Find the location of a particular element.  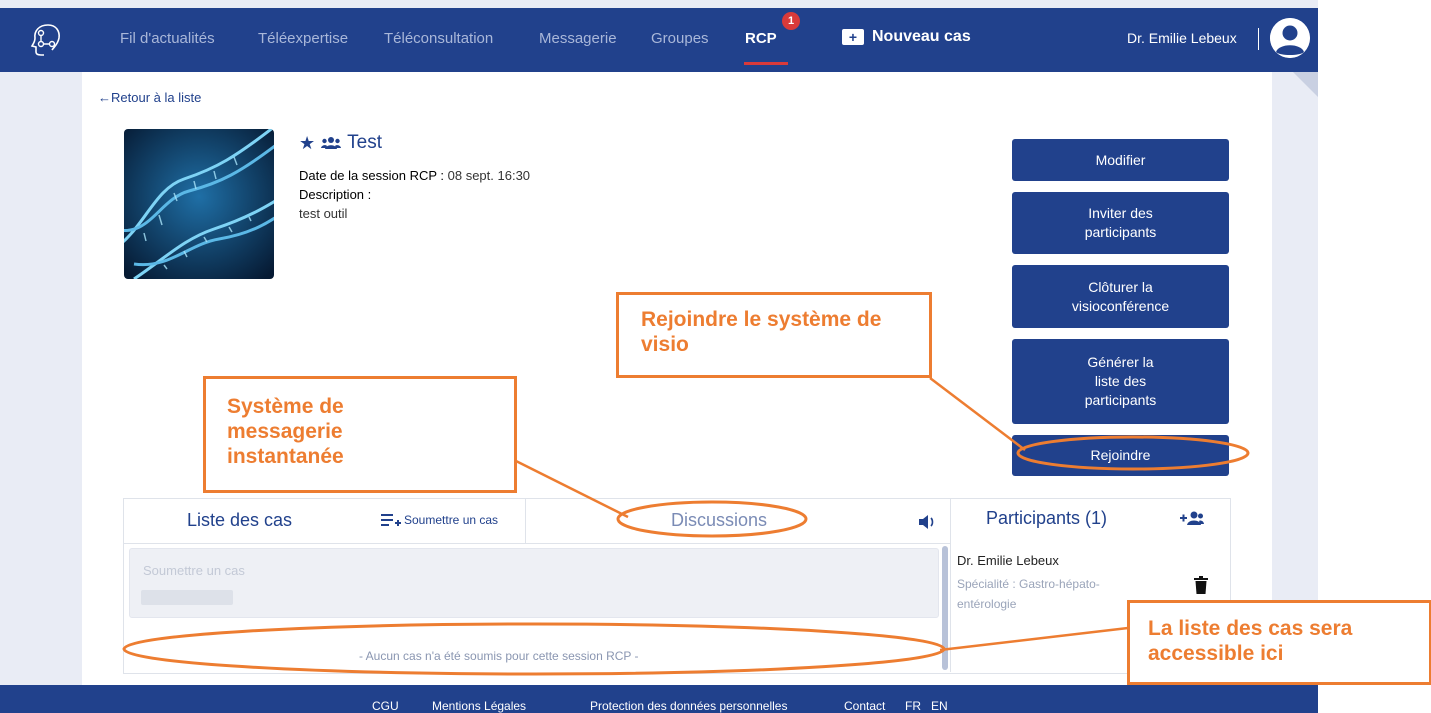

nav-item-teleexpertise: Téléexpertise is located at coordinates (303, 38).